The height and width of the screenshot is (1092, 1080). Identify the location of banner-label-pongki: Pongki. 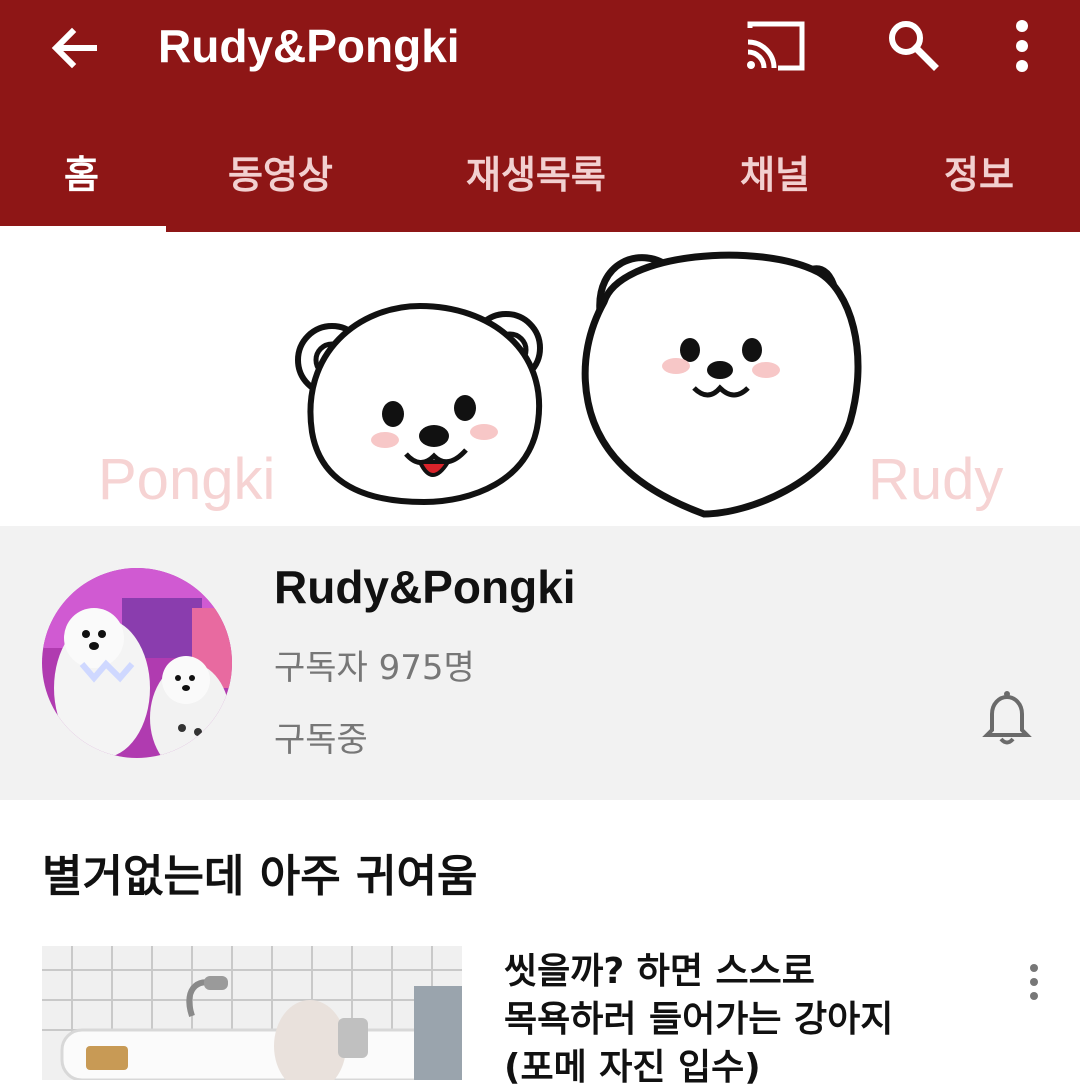
(187, 479).